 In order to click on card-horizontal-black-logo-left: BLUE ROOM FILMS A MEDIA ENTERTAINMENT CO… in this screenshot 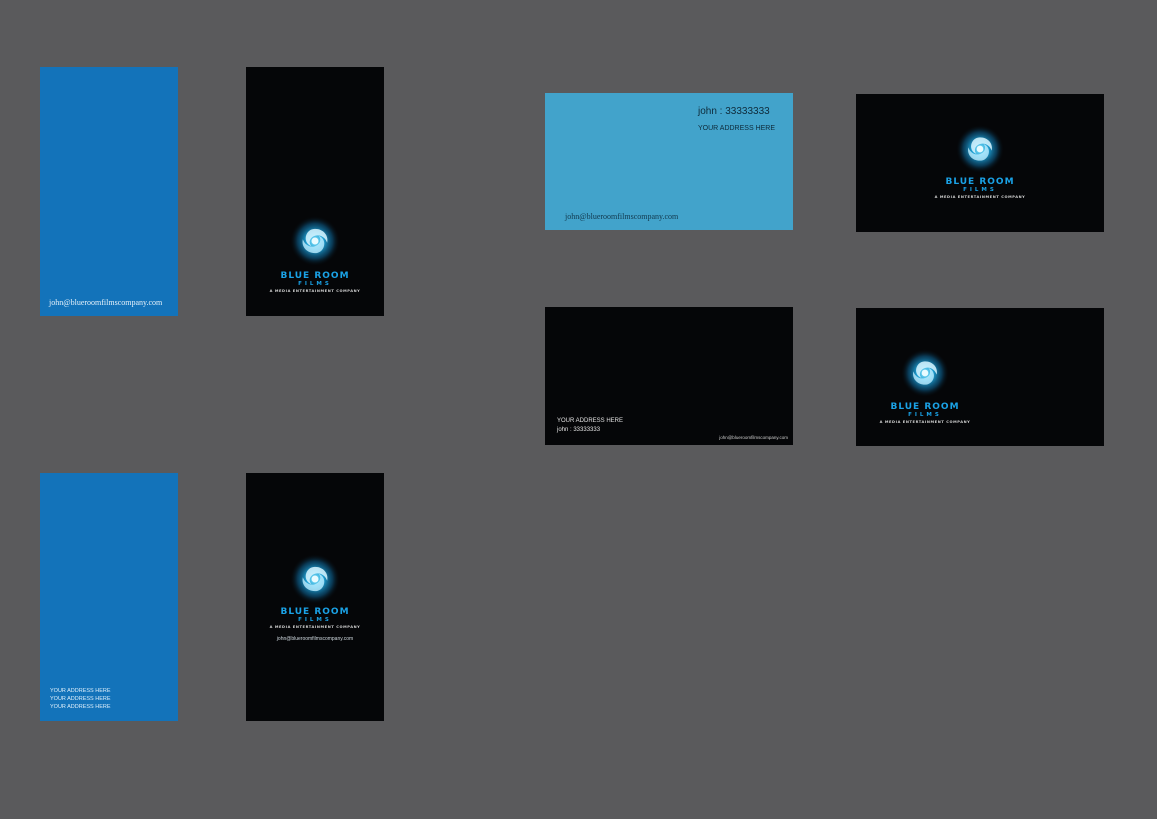, I will do `click(980, 377)`.